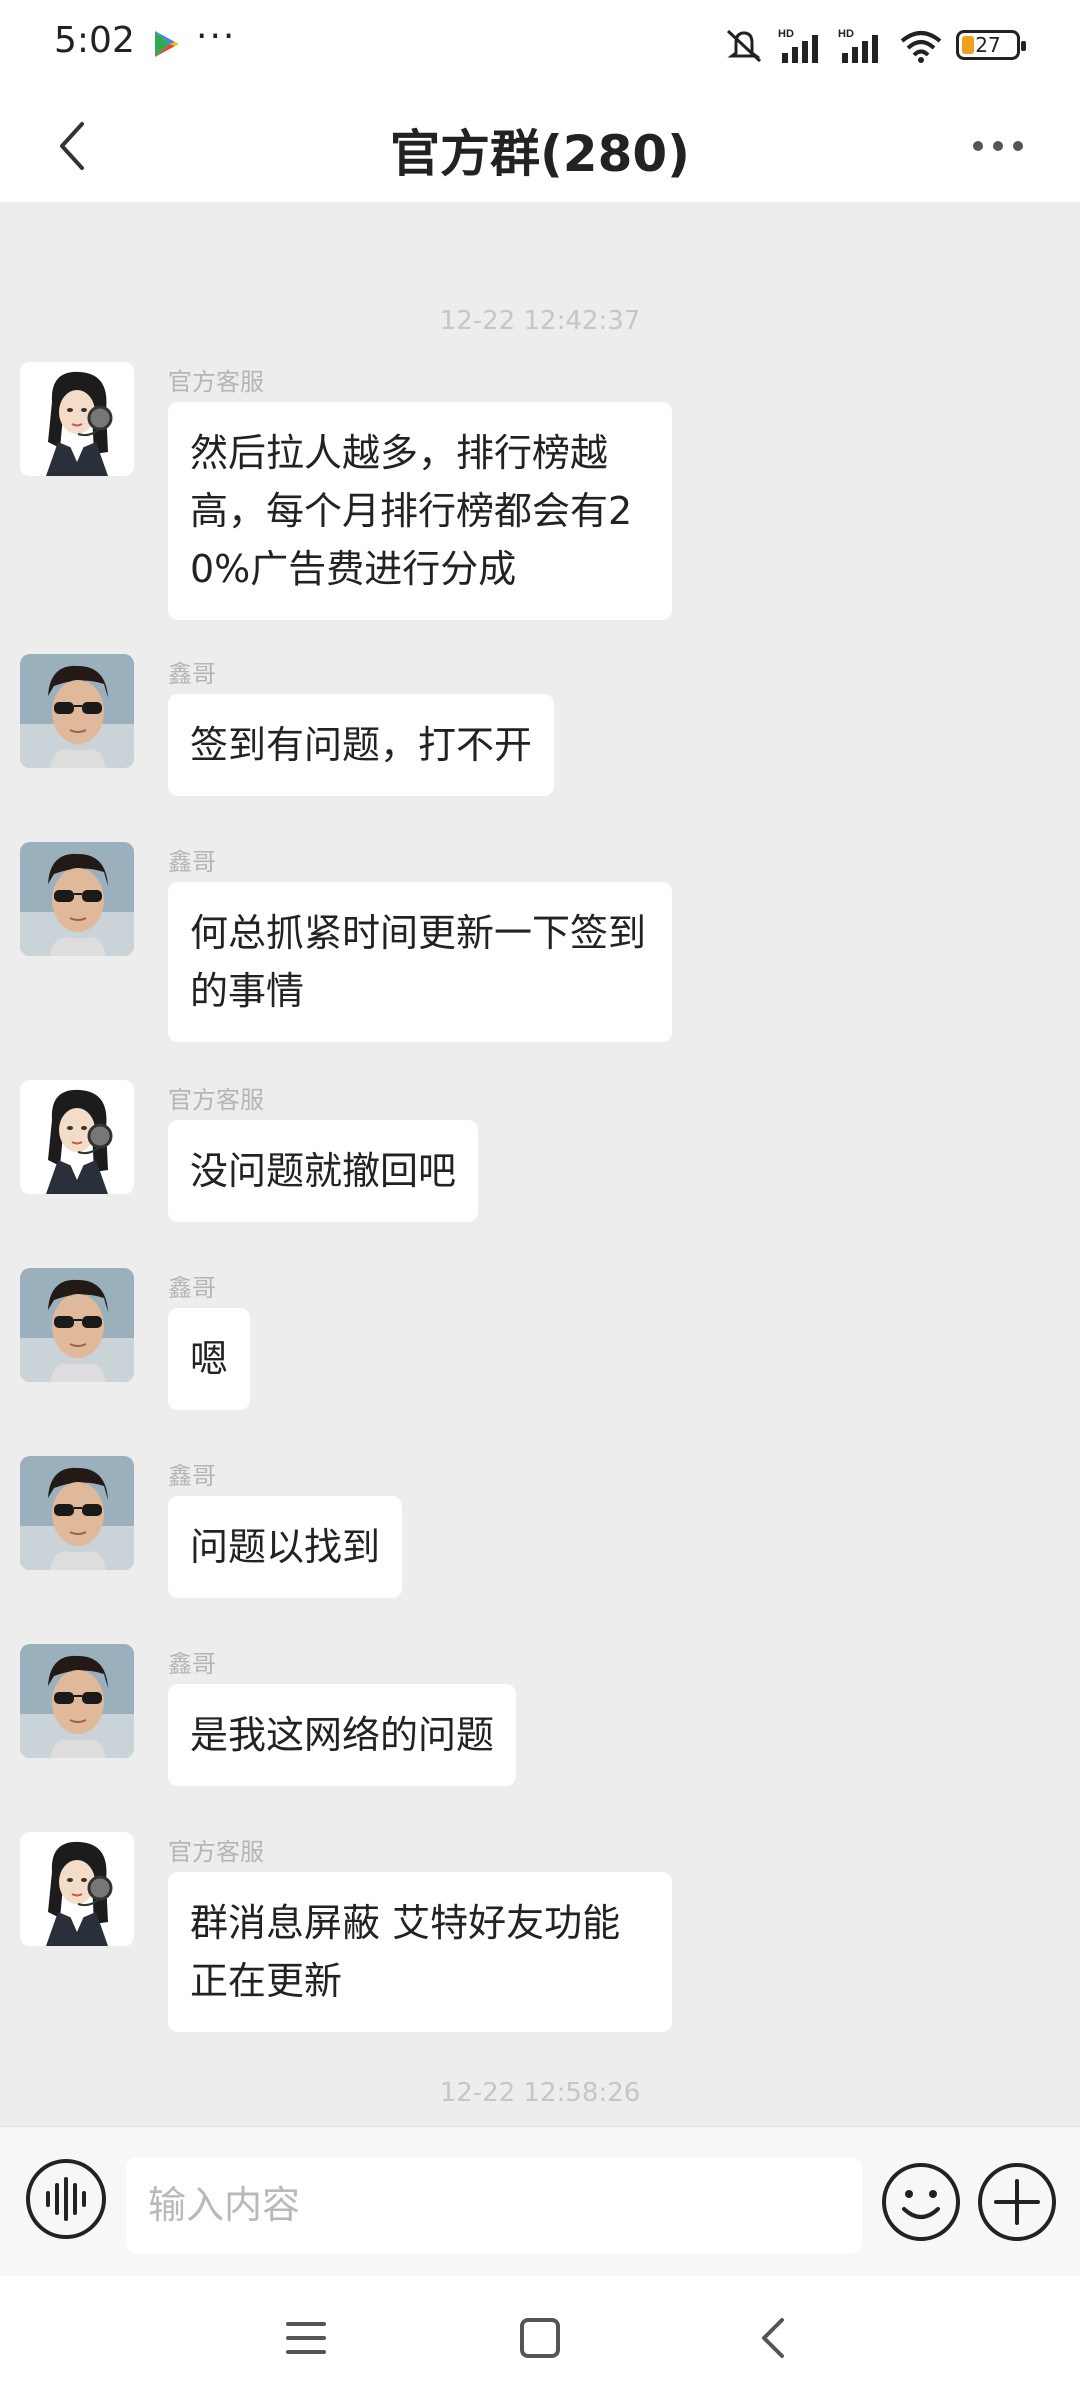 The height and width of the screenshot is (2400, 1080). Describe the element at coordinates (323, 1171) in the screenshot. I see `message-bubble: 没问题就撤回吧` at that location.